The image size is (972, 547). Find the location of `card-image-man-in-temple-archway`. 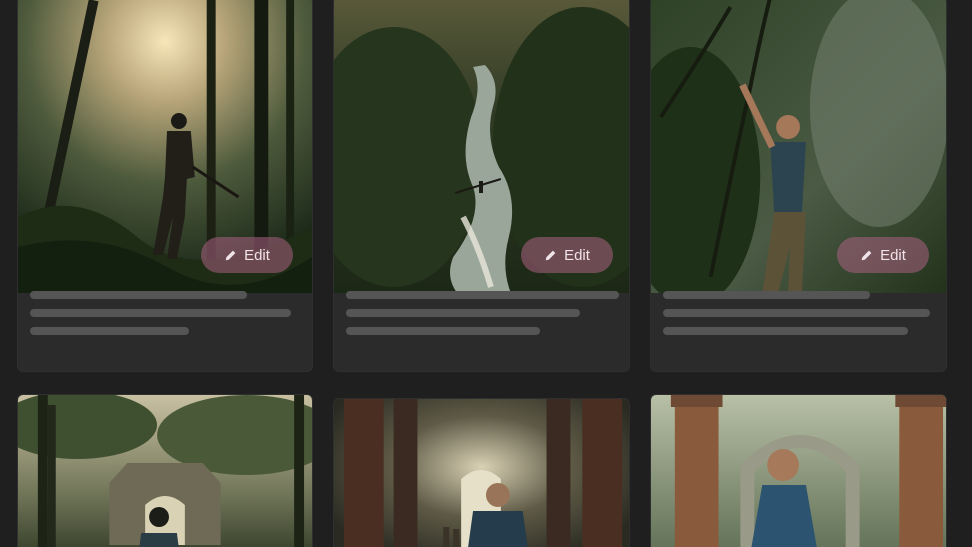

card-image-man-in-temple-archway is located at coordinates (798, 471).